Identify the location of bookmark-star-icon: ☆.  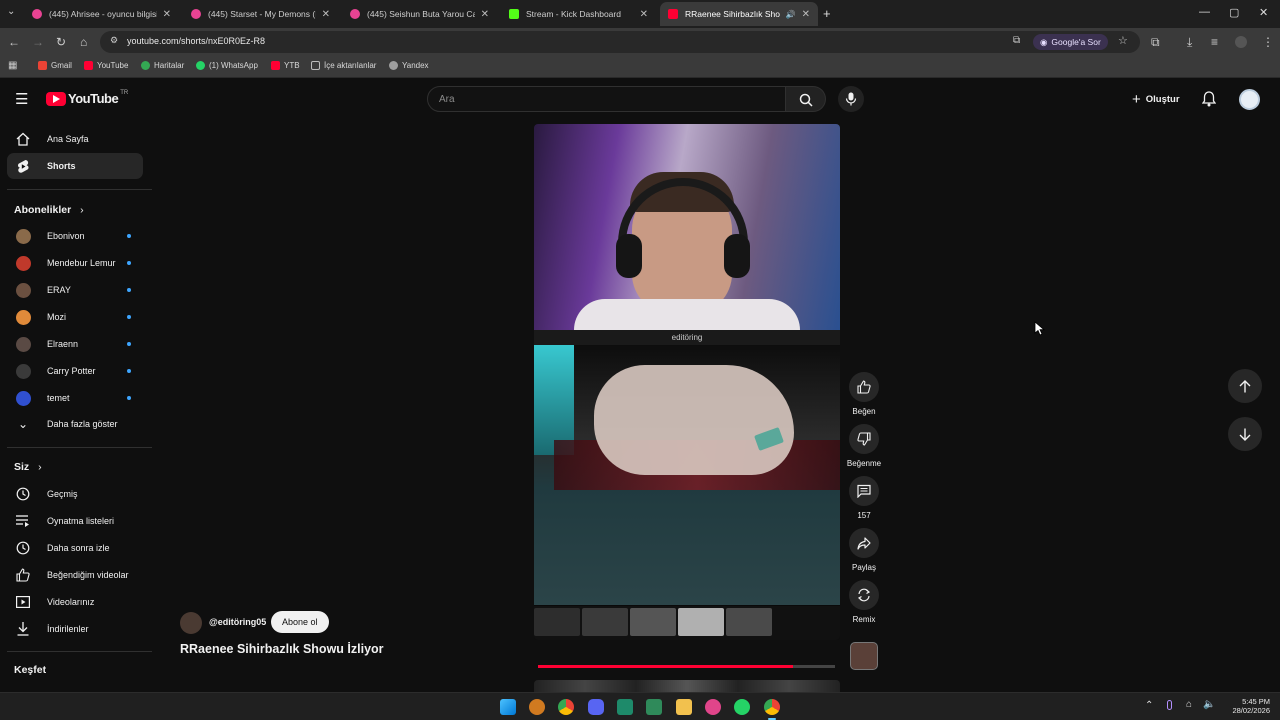
(1123, 40).